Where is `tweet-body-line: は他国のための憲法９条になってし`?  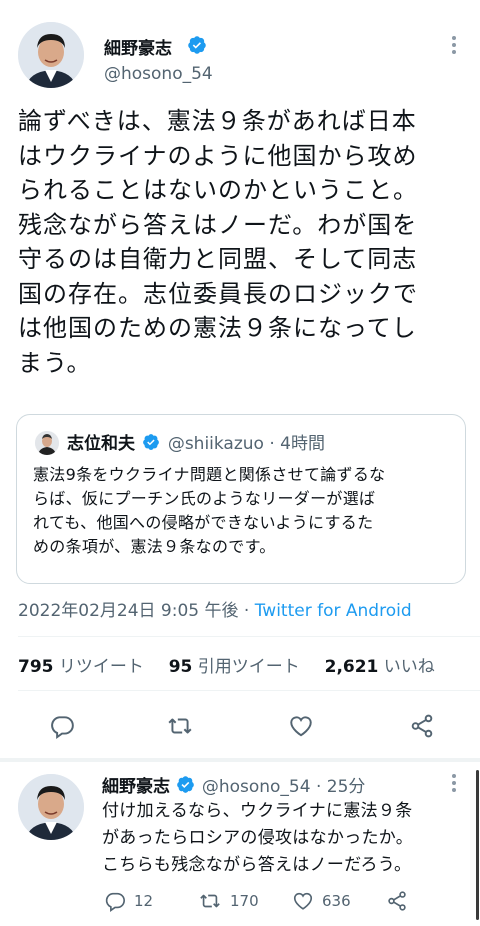
tweet-body-line: は他国のための憲法９条になってし is located at coordinates (217, 328).